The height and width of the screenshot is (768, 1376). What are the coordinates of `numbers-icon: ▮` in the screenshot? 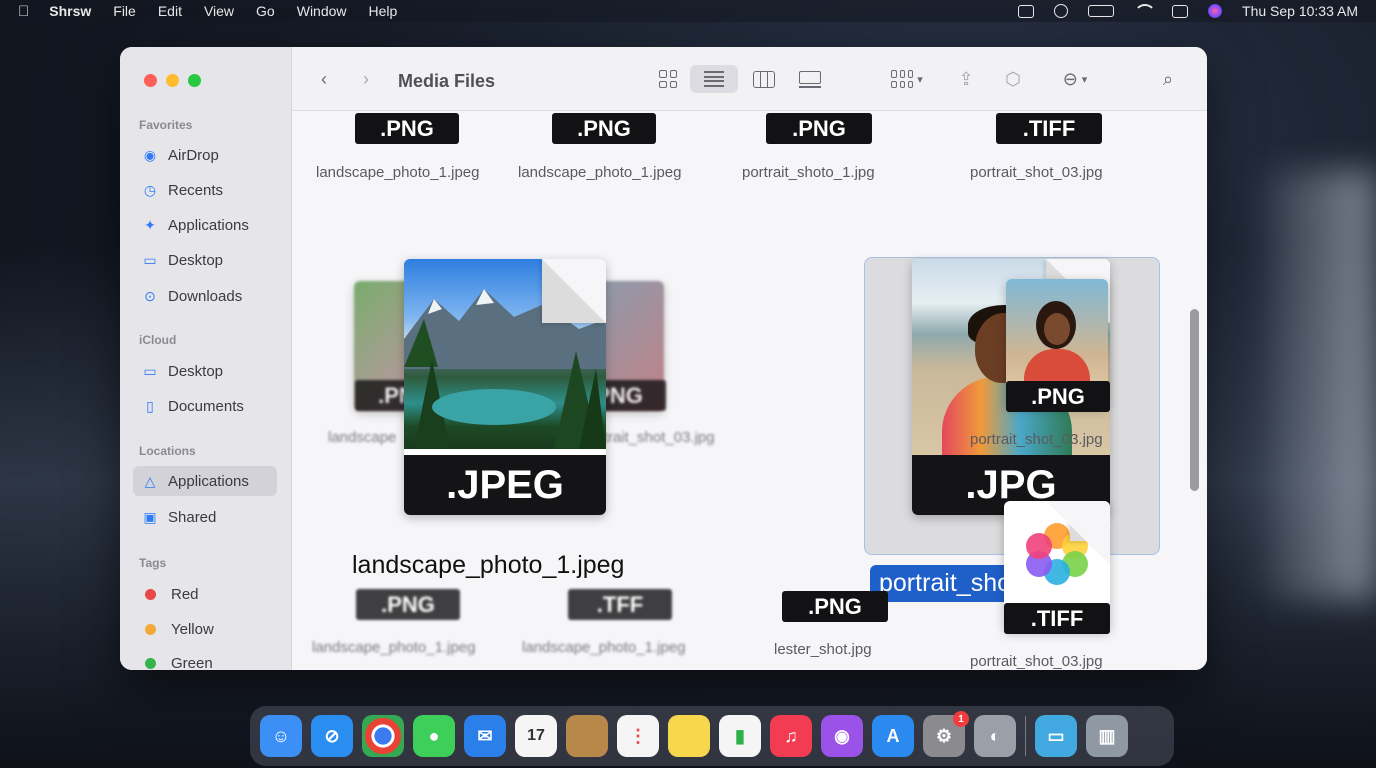 It's located at (740, 736).